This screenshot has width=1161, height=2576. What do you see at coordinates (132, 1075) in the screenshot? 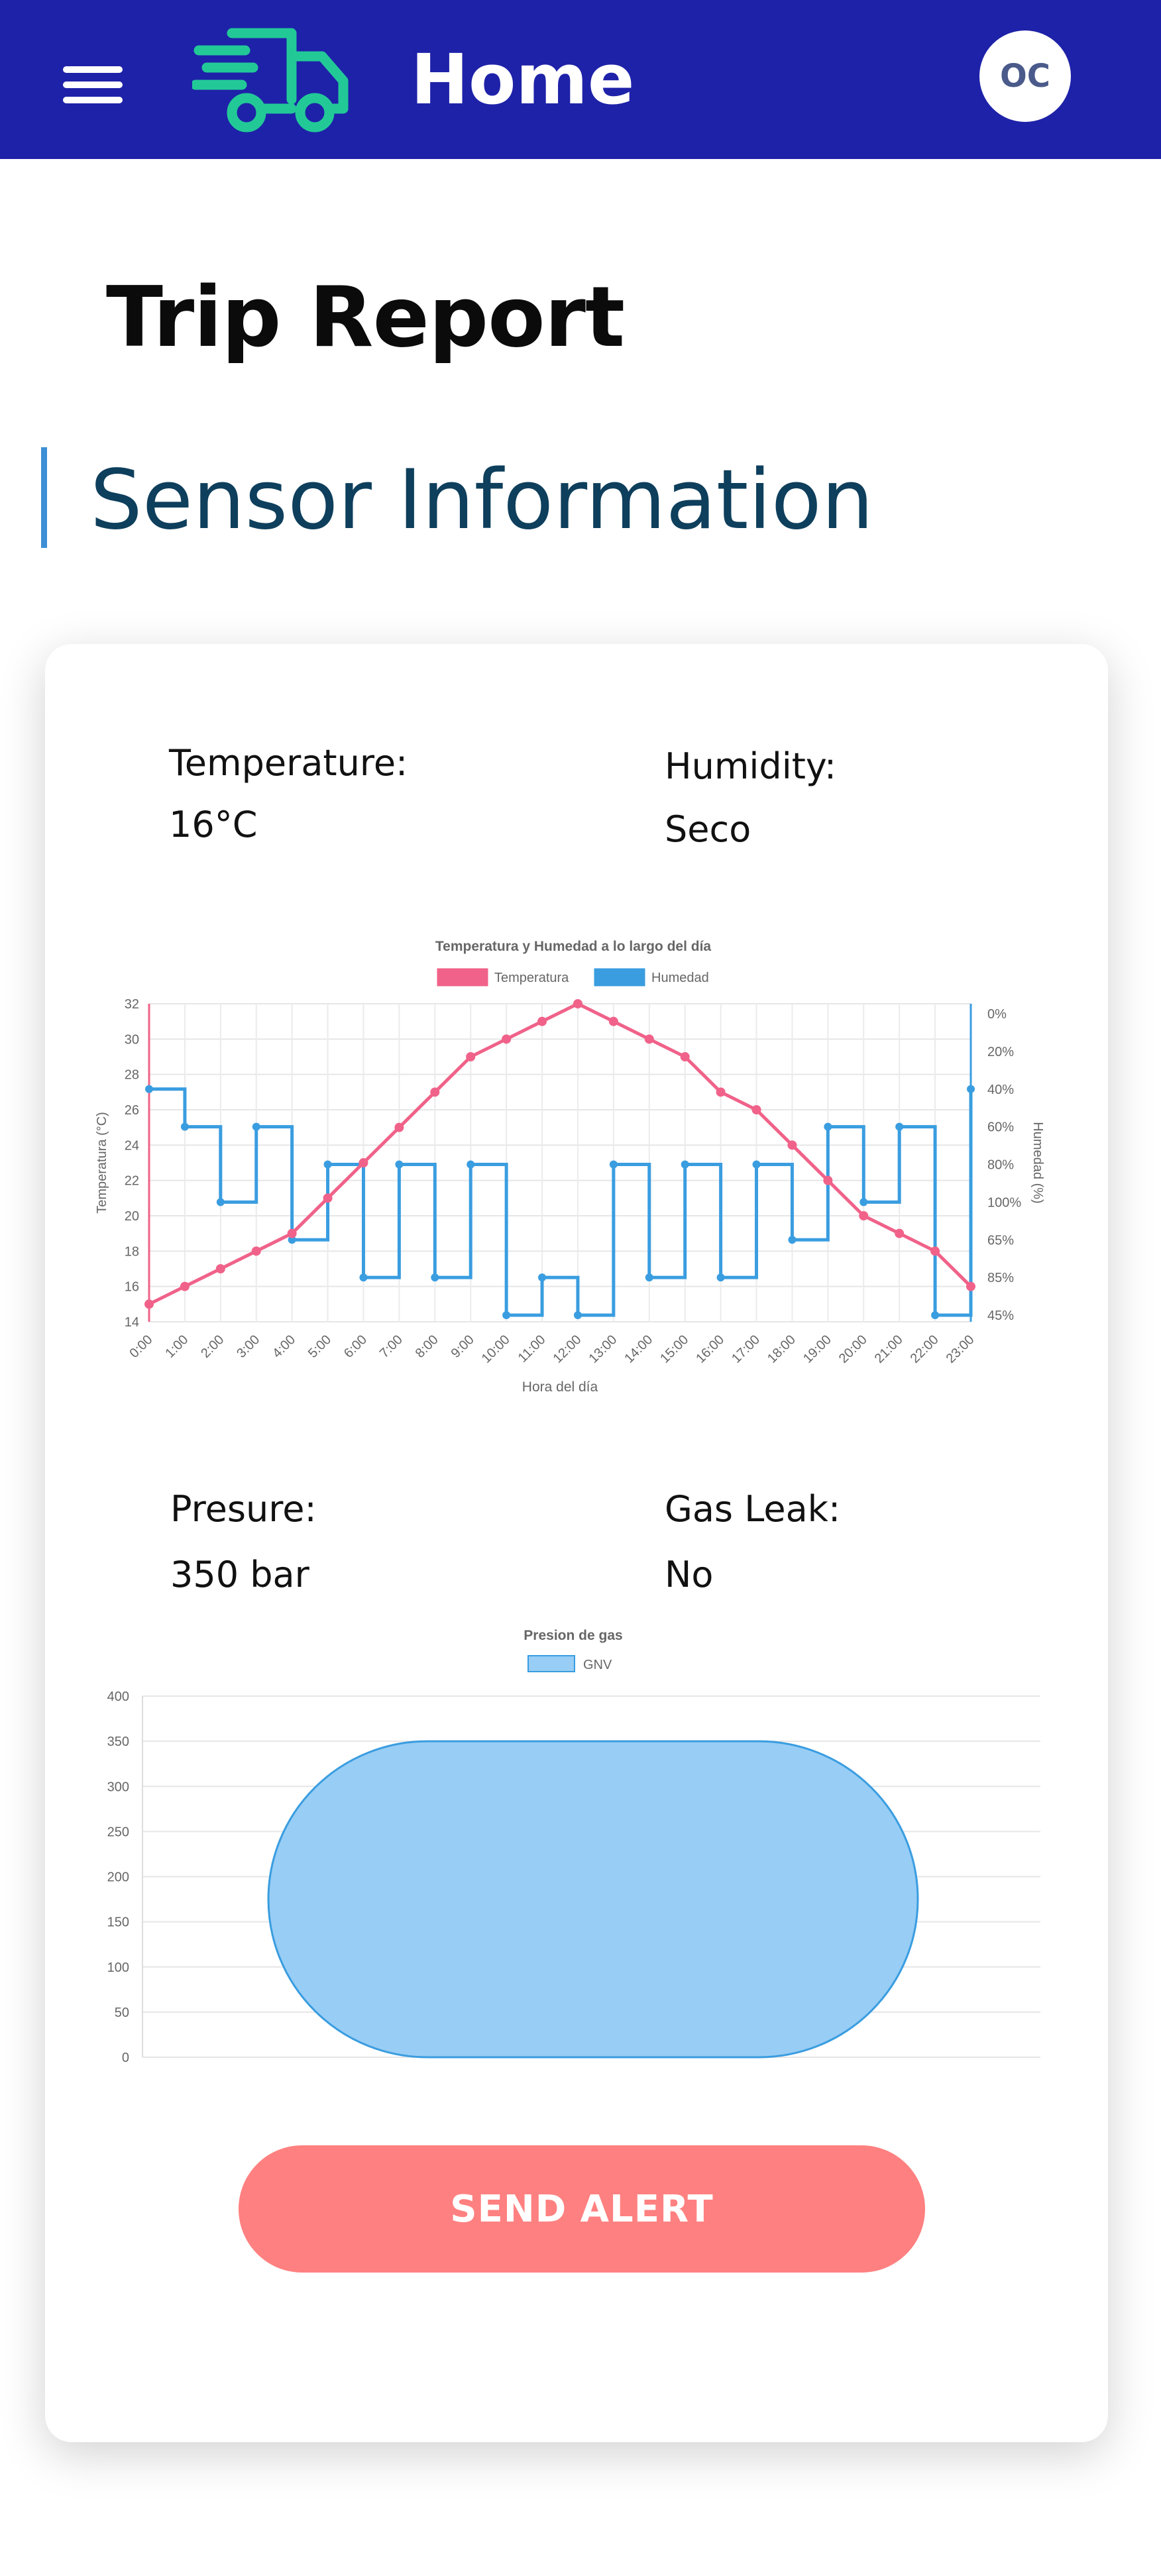
I see `y-tick-label: 28` at bounding box center [132, 1075].